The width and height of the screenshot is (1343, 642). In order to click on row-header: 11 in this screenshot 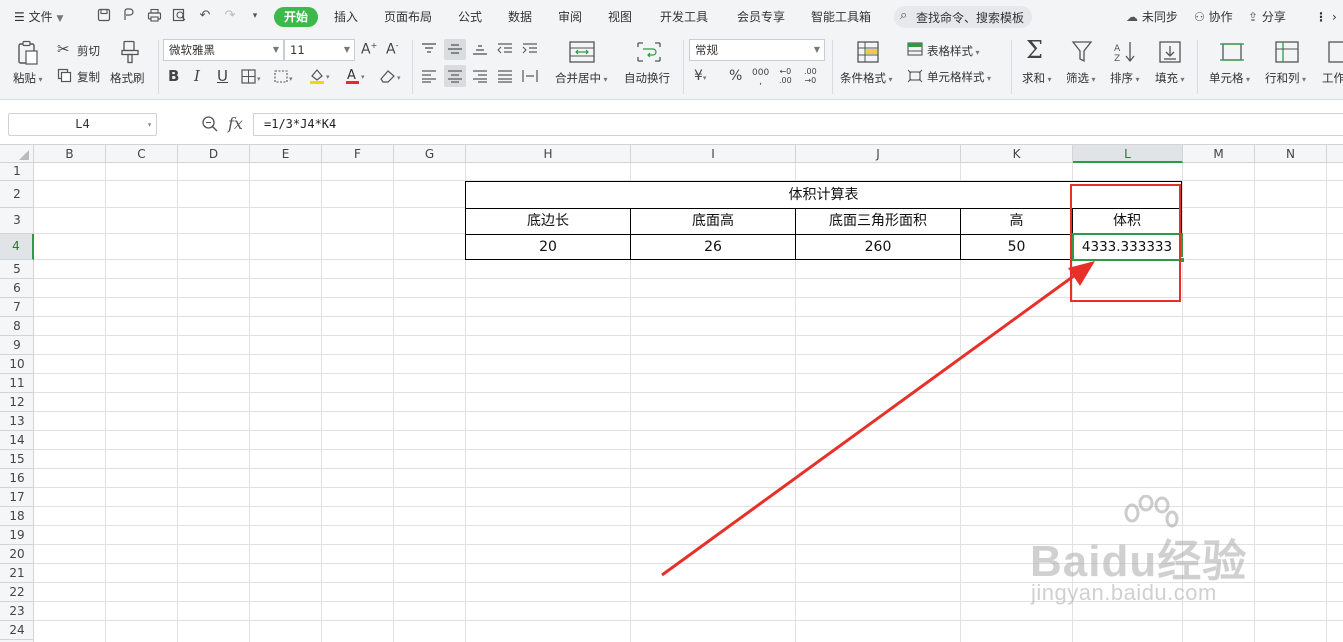, I will do `click(17, 383)`.